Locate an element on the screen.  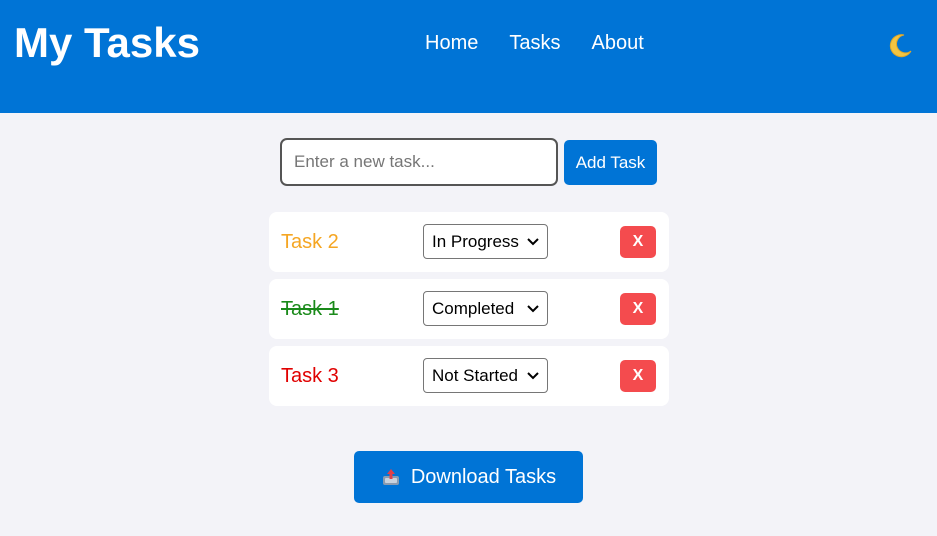
download-tasks-label: Download Tasks is located at coordinates (483, 476).